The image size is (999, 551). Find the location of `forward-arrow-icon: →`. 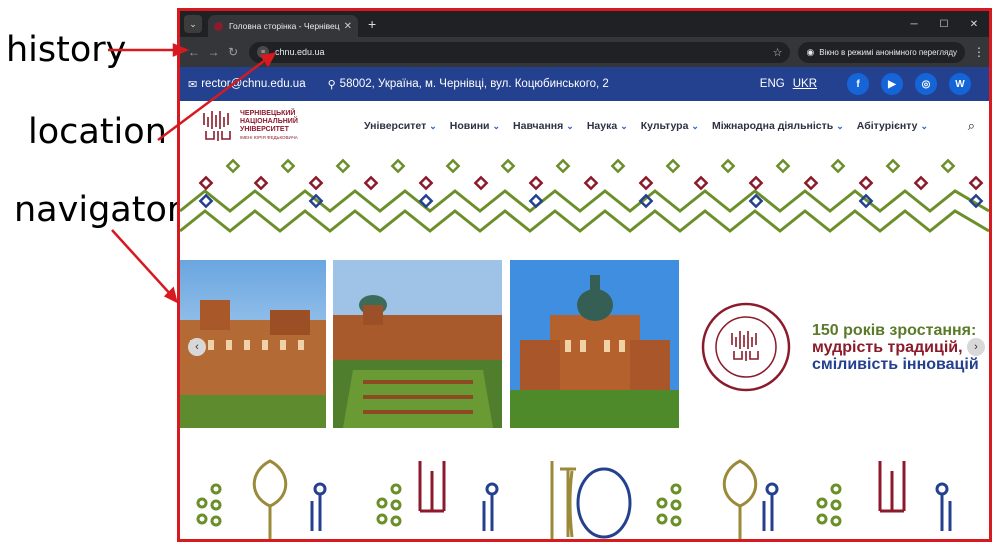

forward-arrow-icon: → is located at coordinates (214, 52).